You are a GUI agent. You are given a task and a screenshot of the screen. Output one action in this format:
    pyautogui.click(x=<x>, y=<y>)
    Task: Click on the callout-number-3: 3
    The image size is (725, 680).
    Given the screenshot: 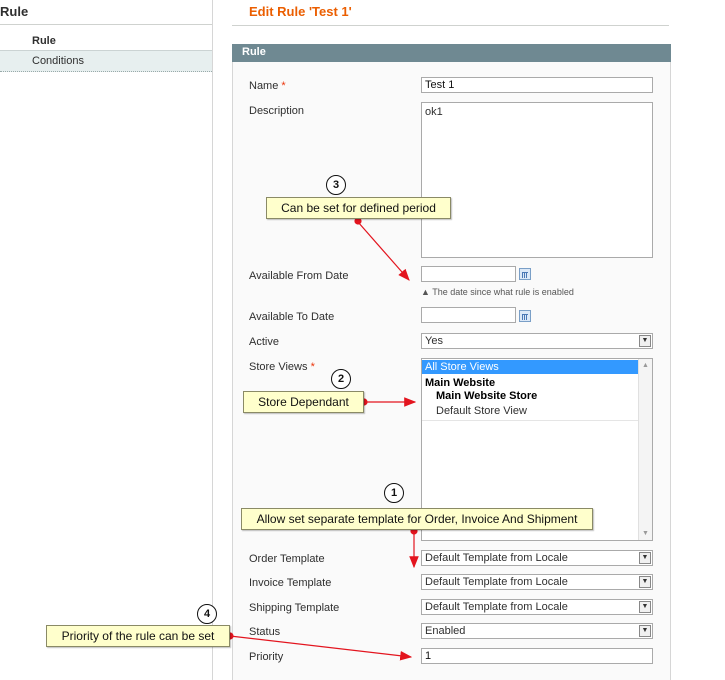 What is the action you would take?
    pyautogui.click(x=336, y=185)
    